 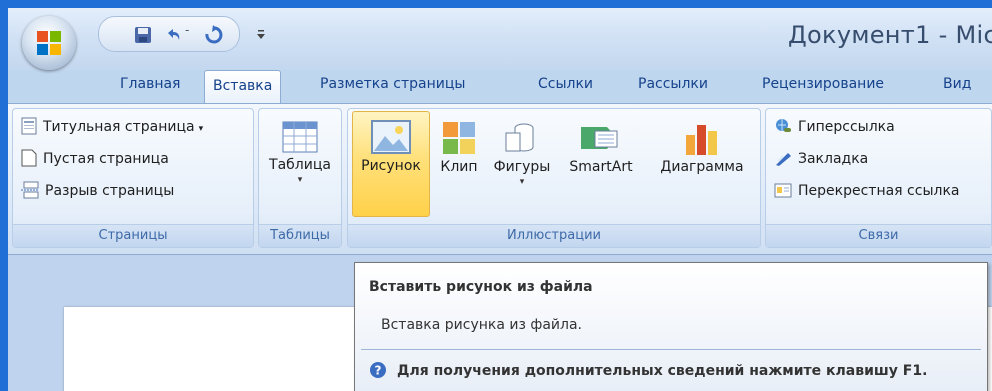 I want to click on help-icon: ?, so click(x=378, y=370).